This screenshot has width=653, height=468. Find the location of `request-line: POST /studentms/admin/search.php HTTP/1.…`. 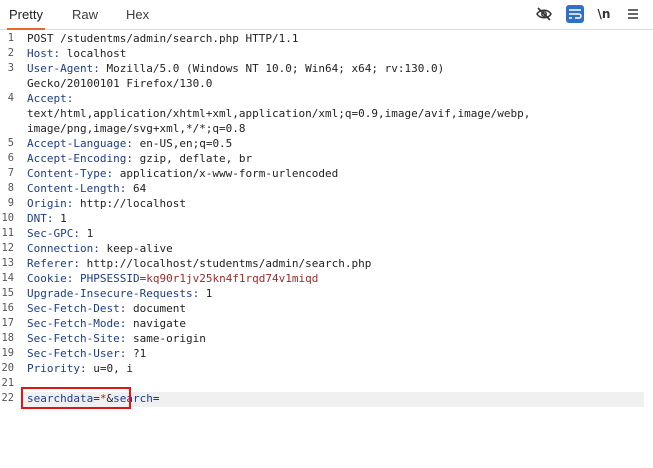

request-line: POST /studentms/admin/search.php HTTP/1.… is located at coordinates (163, 38).